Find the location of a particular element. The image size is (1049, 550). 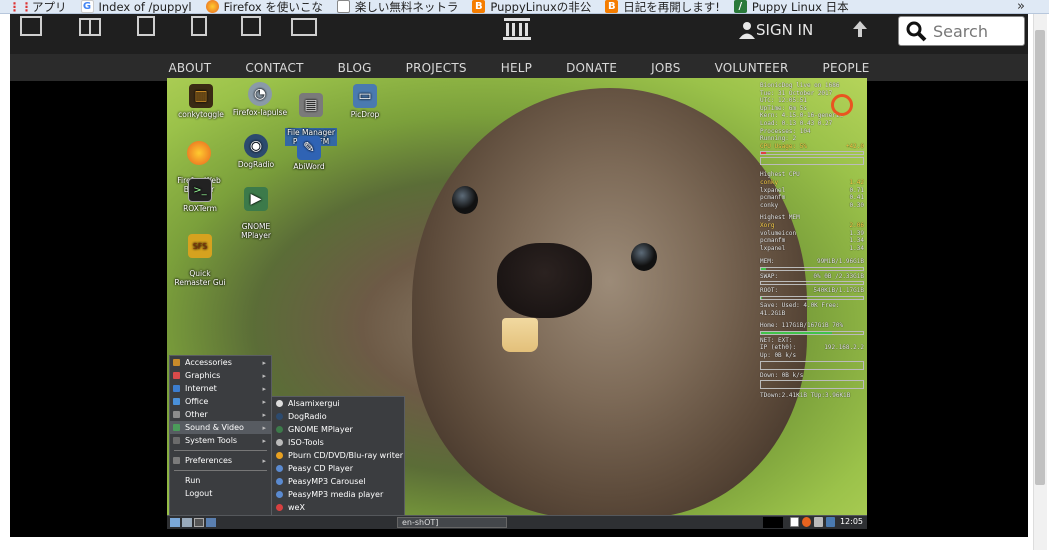

bookmark-item: / Puppy Linux 日本 is located at coordinates (791, 6).